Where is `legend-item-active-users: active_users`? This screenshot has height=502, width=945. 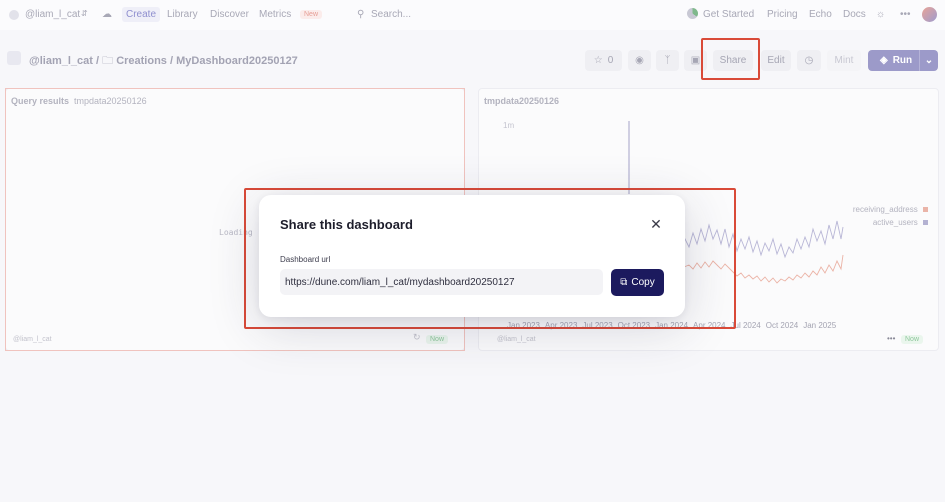 legend-item-active-users: active_users is located at coordinates (900, 222).